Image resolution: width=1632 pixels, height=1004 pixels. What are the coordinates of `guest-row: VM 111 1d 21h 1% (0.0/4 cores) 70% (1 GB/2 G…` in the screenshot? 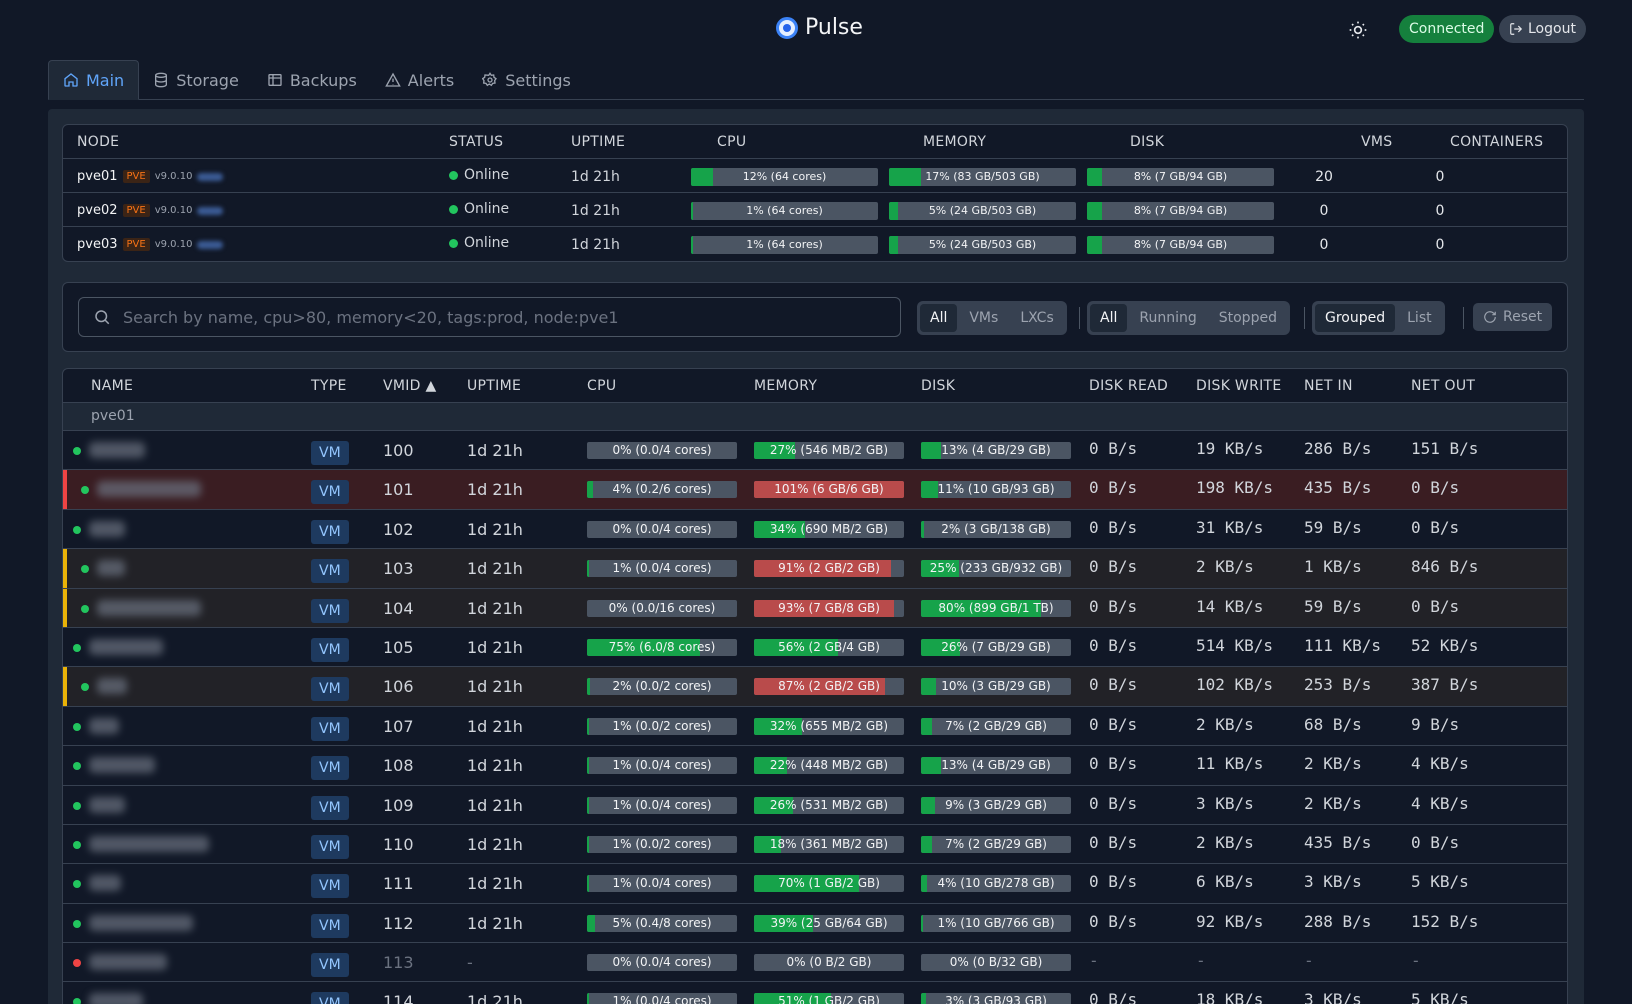 It's located at (815, 884).